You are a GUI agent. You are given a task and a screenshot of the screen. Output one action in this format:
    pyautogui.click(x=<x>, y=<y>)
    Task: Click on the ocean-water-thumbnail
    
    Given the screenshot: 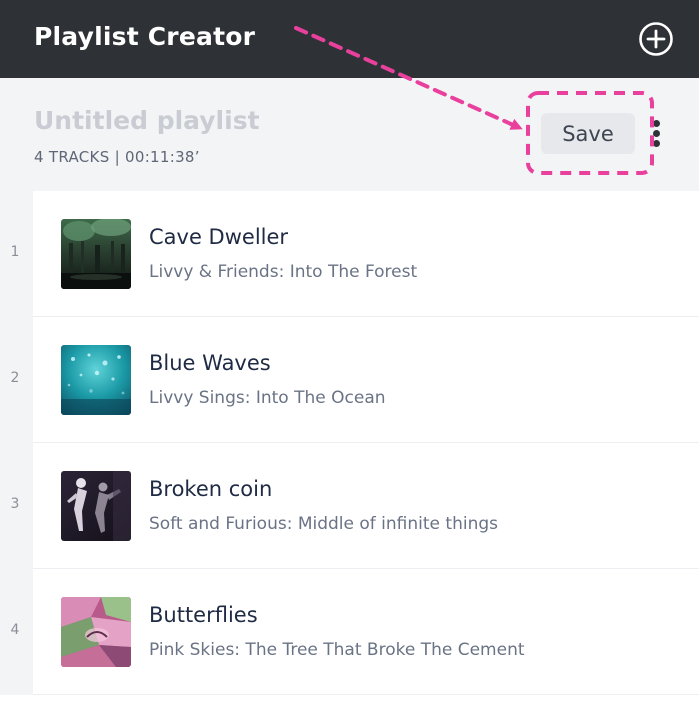 What is the action you would take?
    pyautogui.click(x=96, y=380)
    